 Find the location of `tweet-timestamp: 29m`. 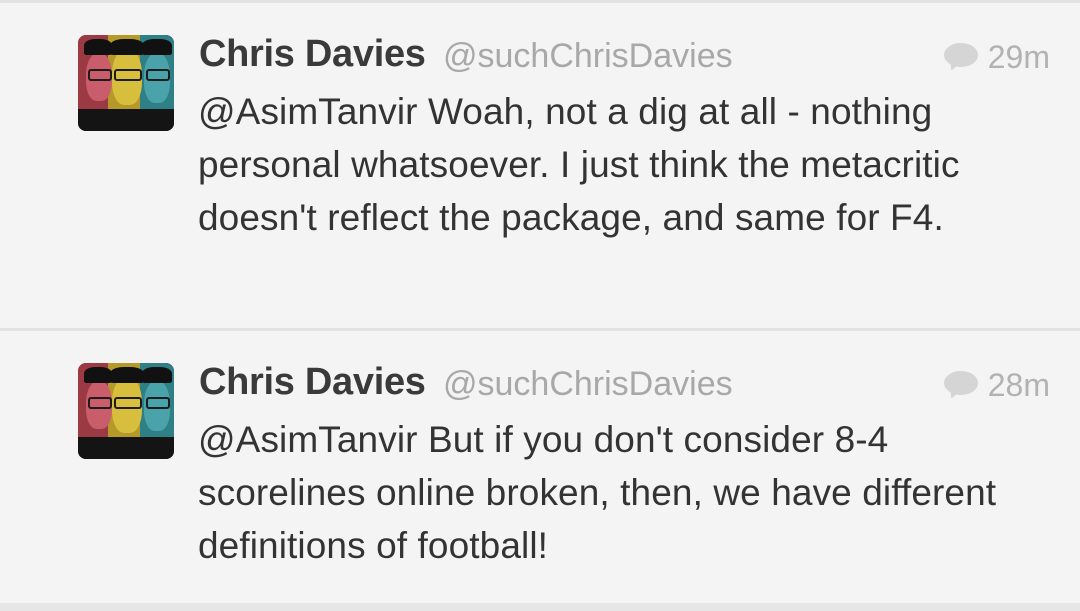

tweet-timestamp: 29m is located at coordinates (1018, 56).